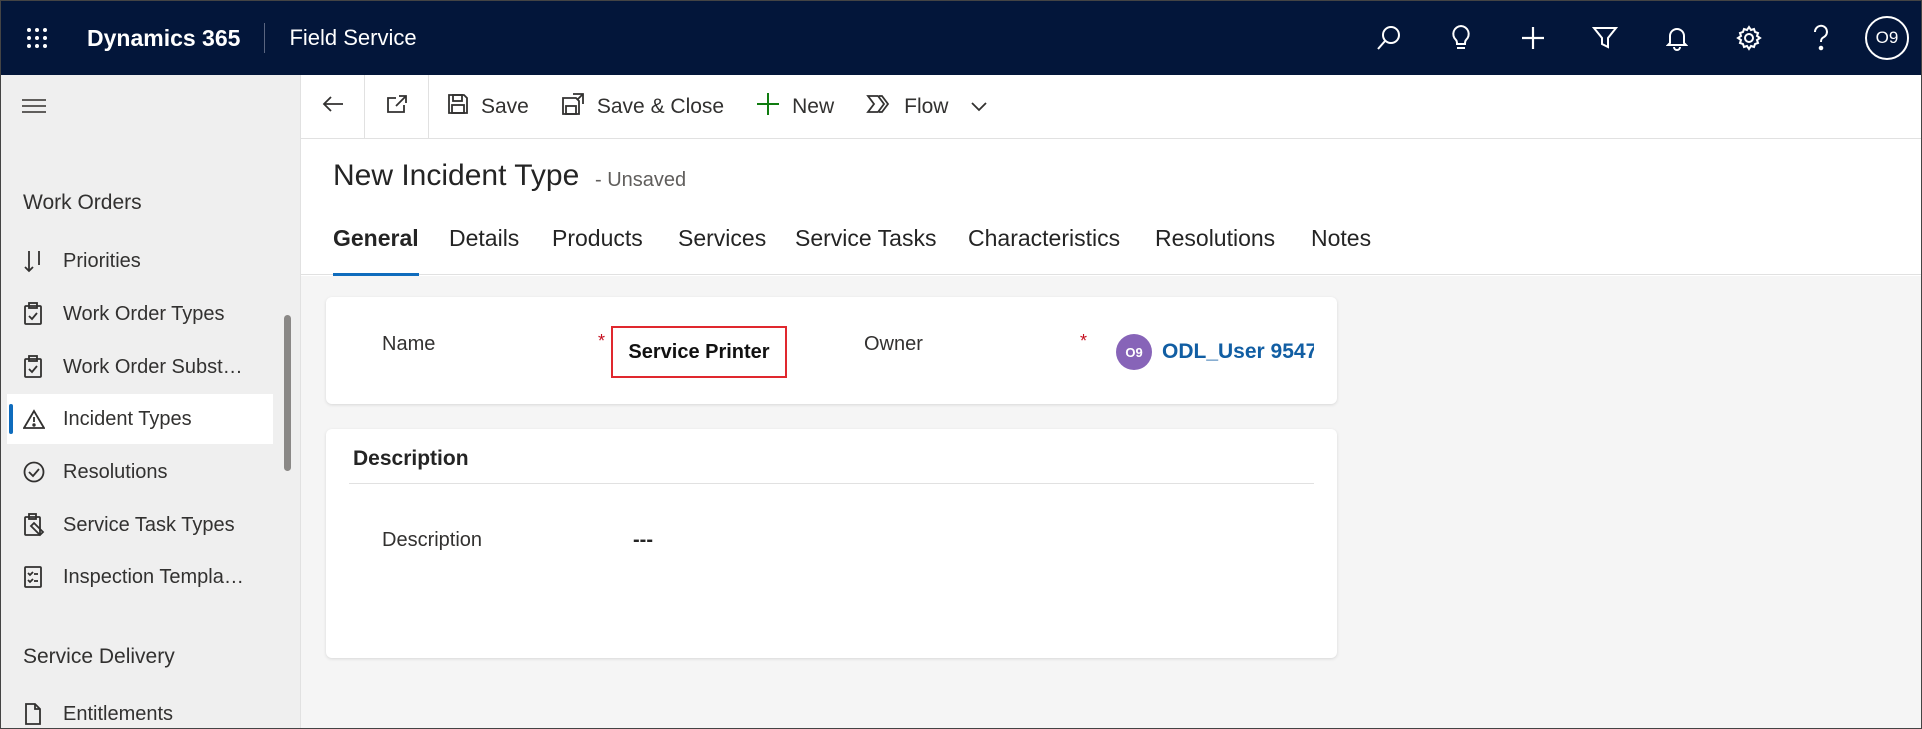  Describe the element at coordinates (169, 38) in the screenshot. I see `brand-name: Dynamics 365` at that location.